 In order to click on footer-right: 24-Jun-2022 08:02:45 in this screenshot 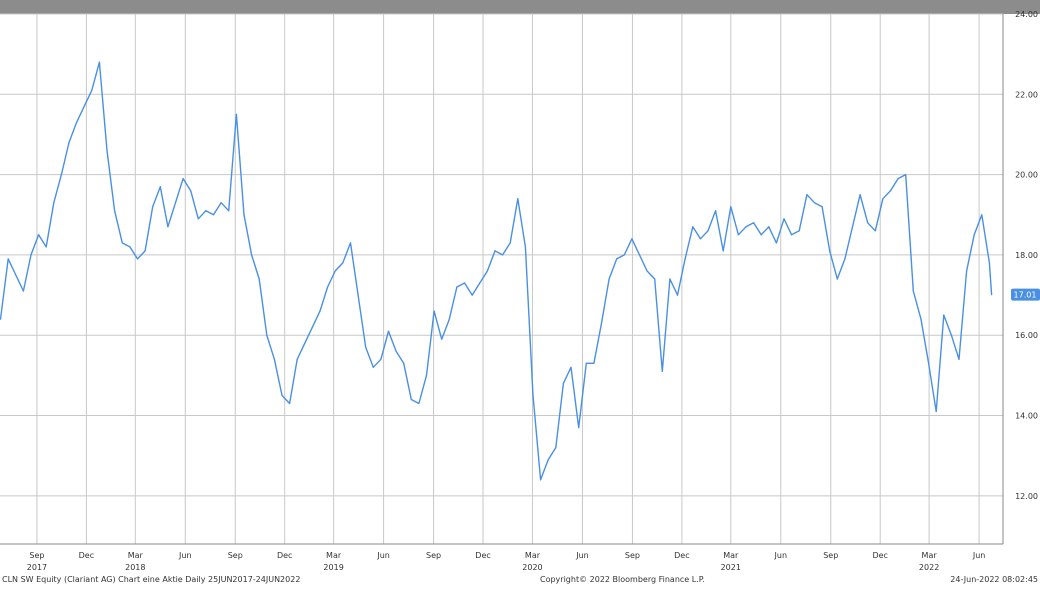, I will do `click(994, 579)`.